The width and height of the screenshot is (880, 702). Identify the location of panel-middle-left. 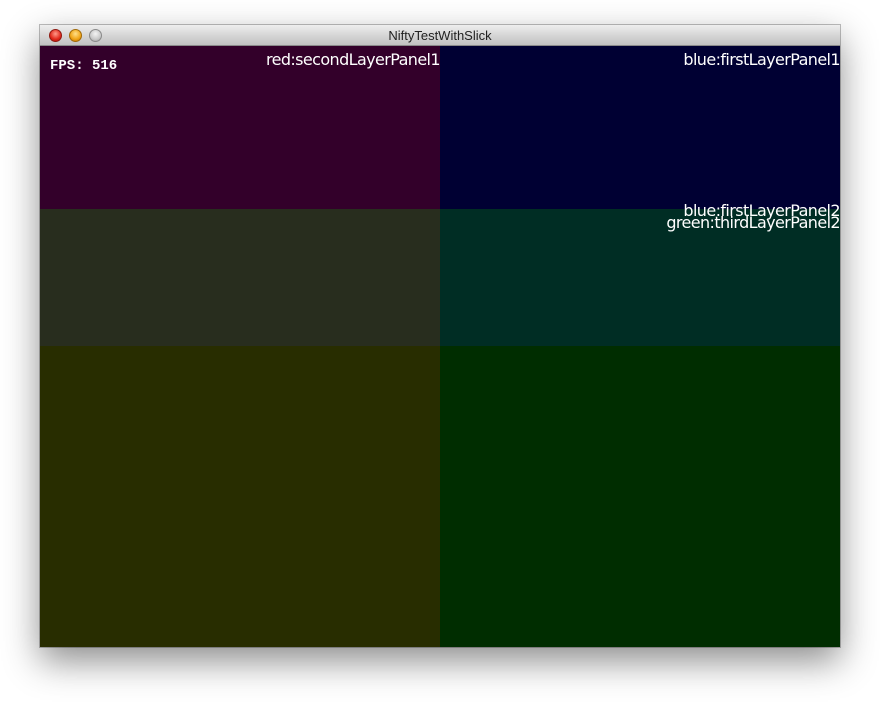
(240, 277).